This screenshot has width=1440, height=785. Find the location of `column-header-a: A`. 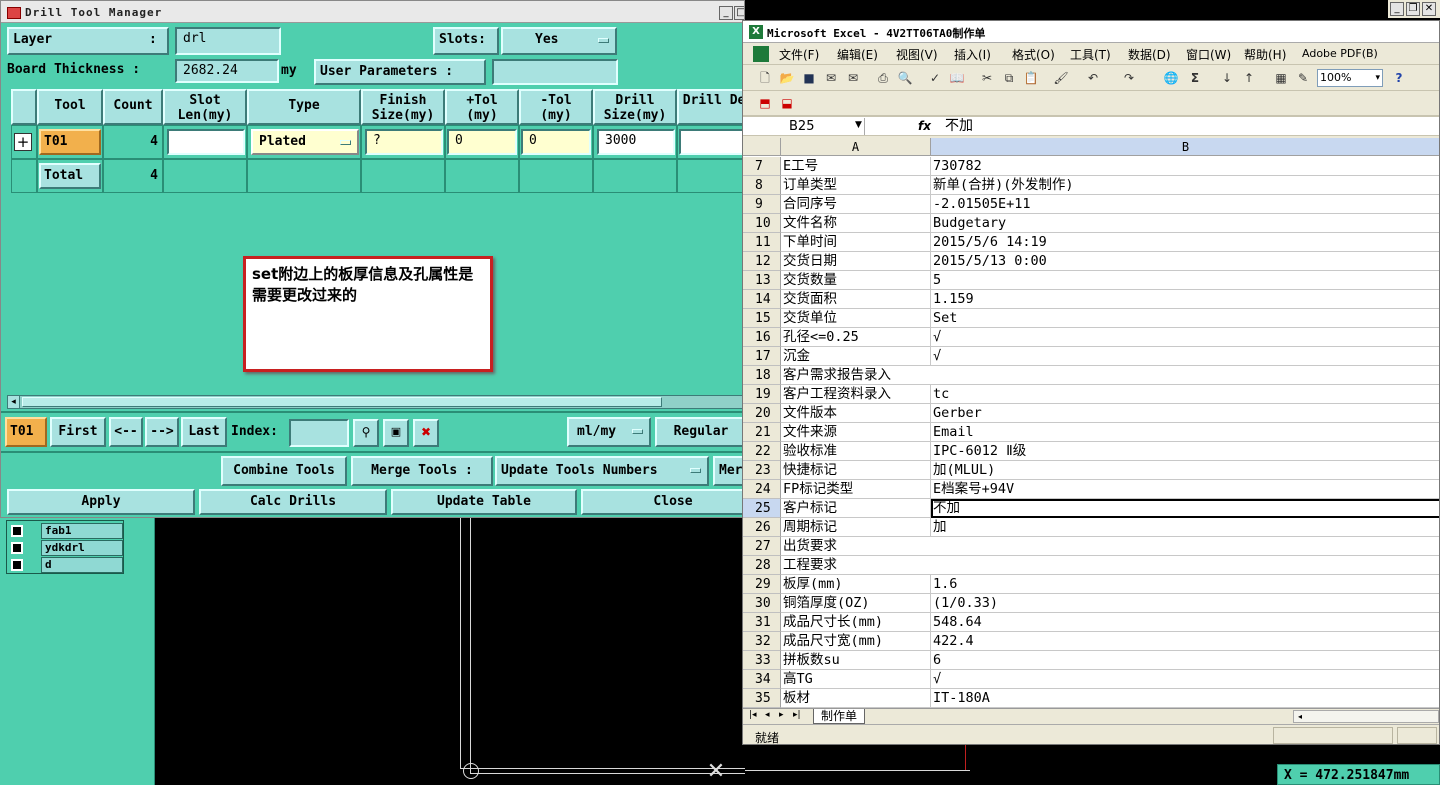

column-header-a: A is located at coordinates (856, 147).